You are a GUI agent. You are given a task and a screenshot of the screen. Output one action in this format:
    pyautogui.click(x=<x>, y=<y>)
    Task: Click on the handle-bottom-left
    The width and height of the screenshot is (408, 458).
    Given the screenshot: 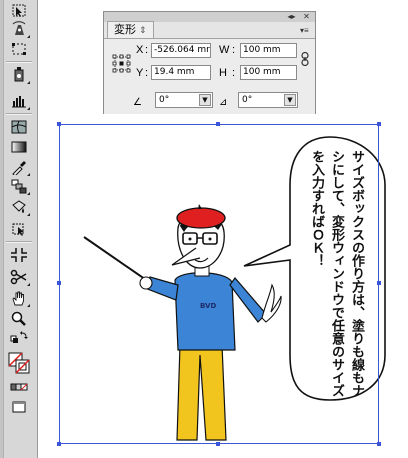 What is the action you would take?
    pyautogui.click(x=59, y=444)
    